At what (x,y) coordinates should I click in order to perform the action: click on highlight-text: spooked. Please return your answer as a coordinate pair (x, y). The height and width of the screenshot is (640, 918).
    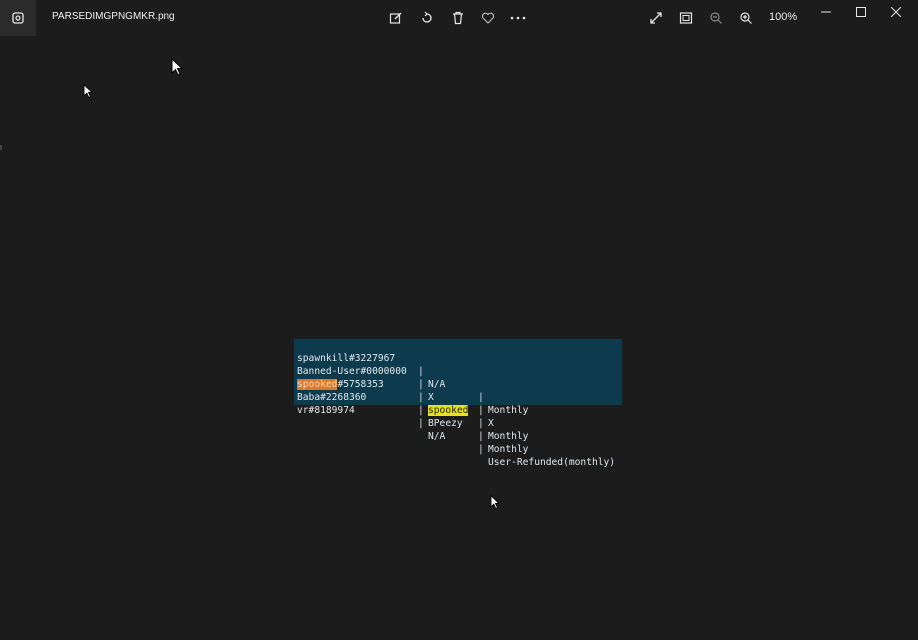
    Looking at the image, I should click on (448, 410).